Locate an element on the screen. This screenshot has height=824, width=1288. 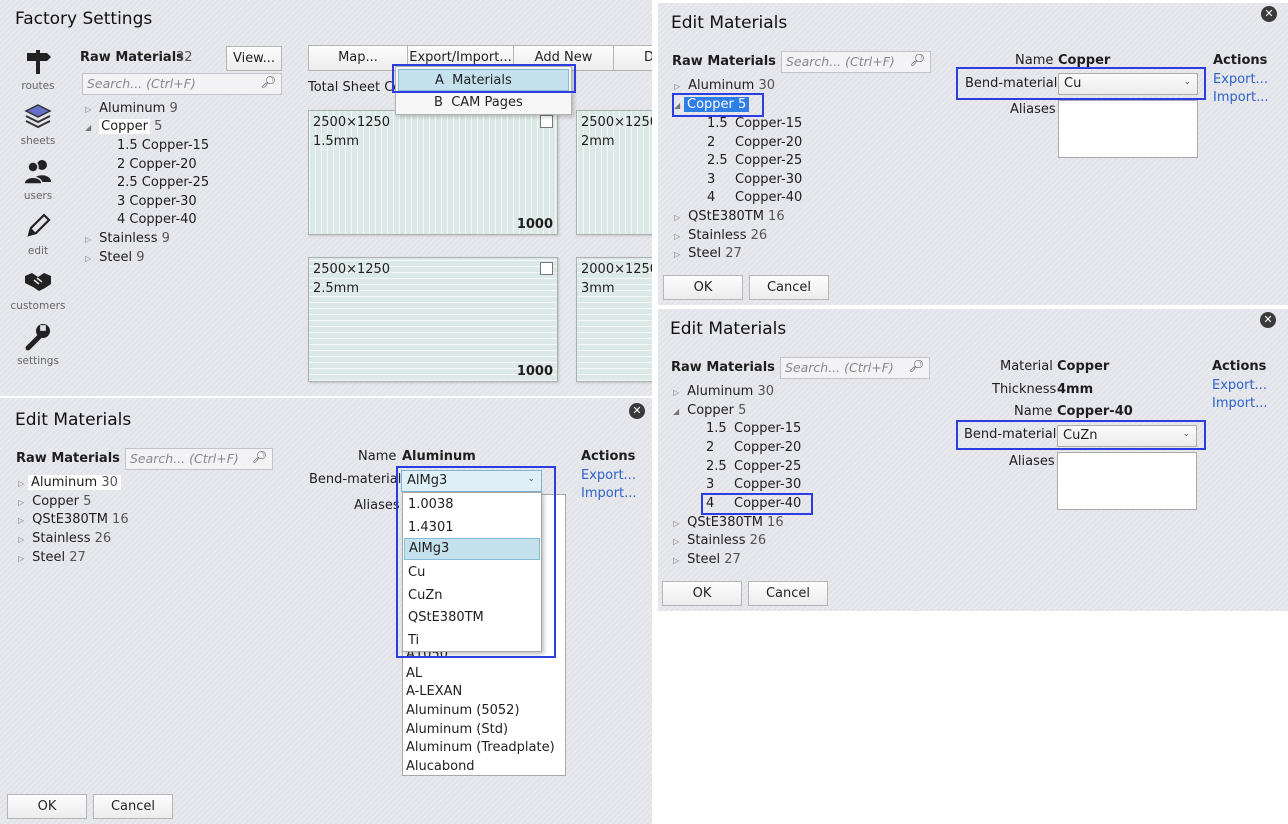
tree-child-item-selected: 4 Copper-40 is located at coordinates (753, 503).